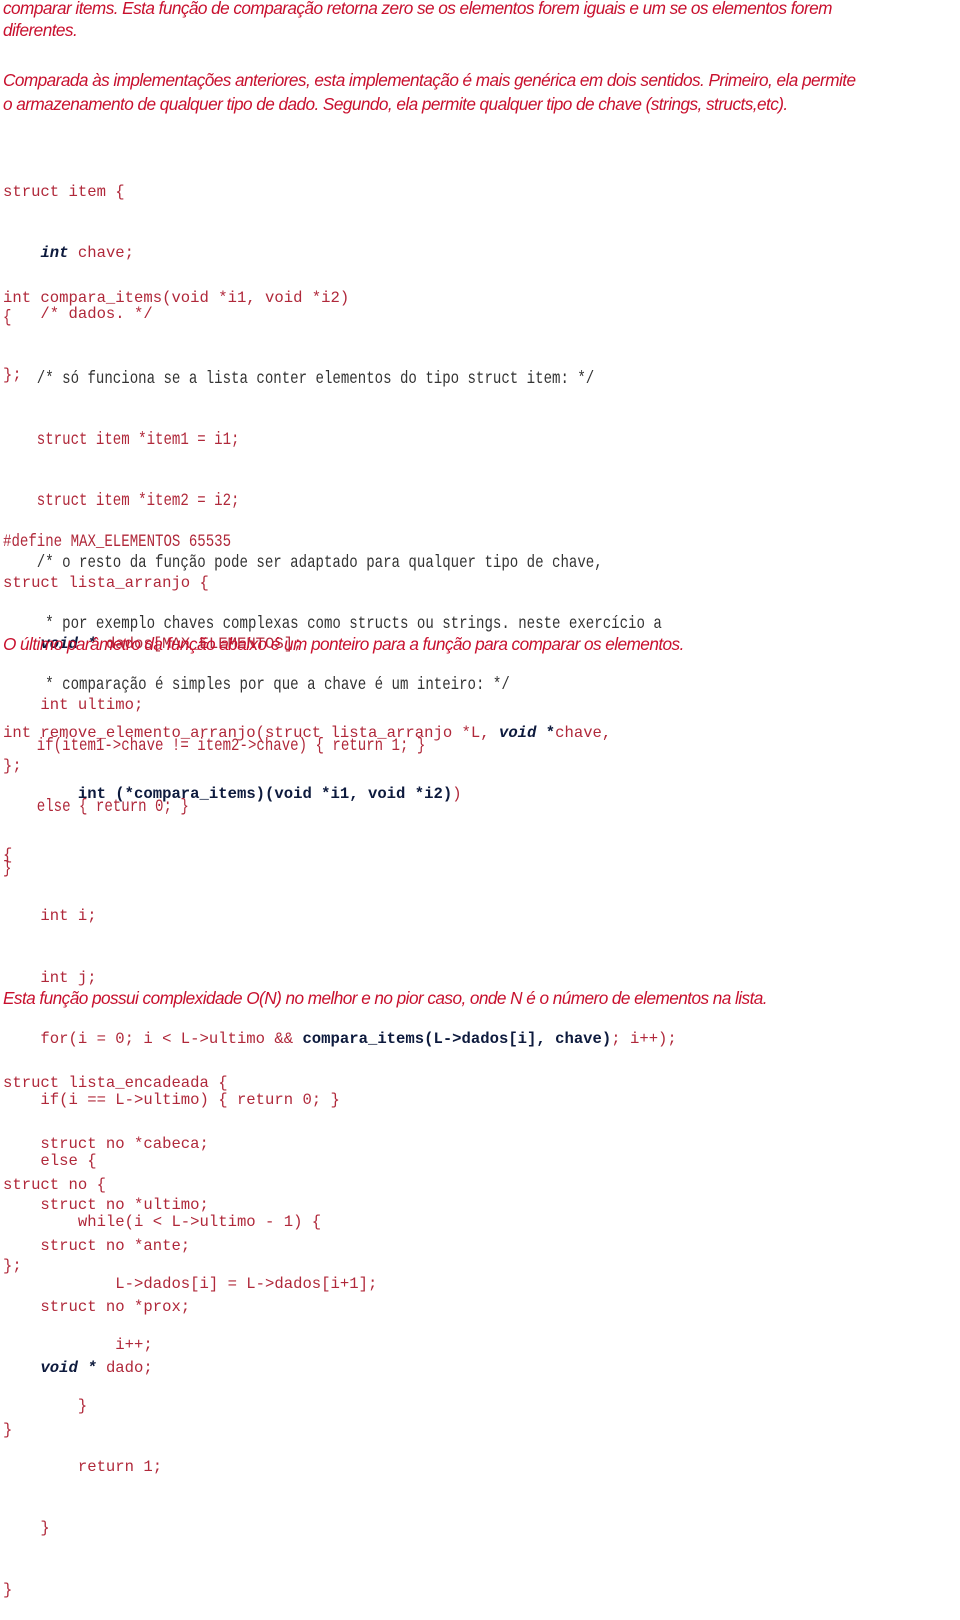 The image size is (960, 1620). I want to click on code-text: ), so click(457, 794).